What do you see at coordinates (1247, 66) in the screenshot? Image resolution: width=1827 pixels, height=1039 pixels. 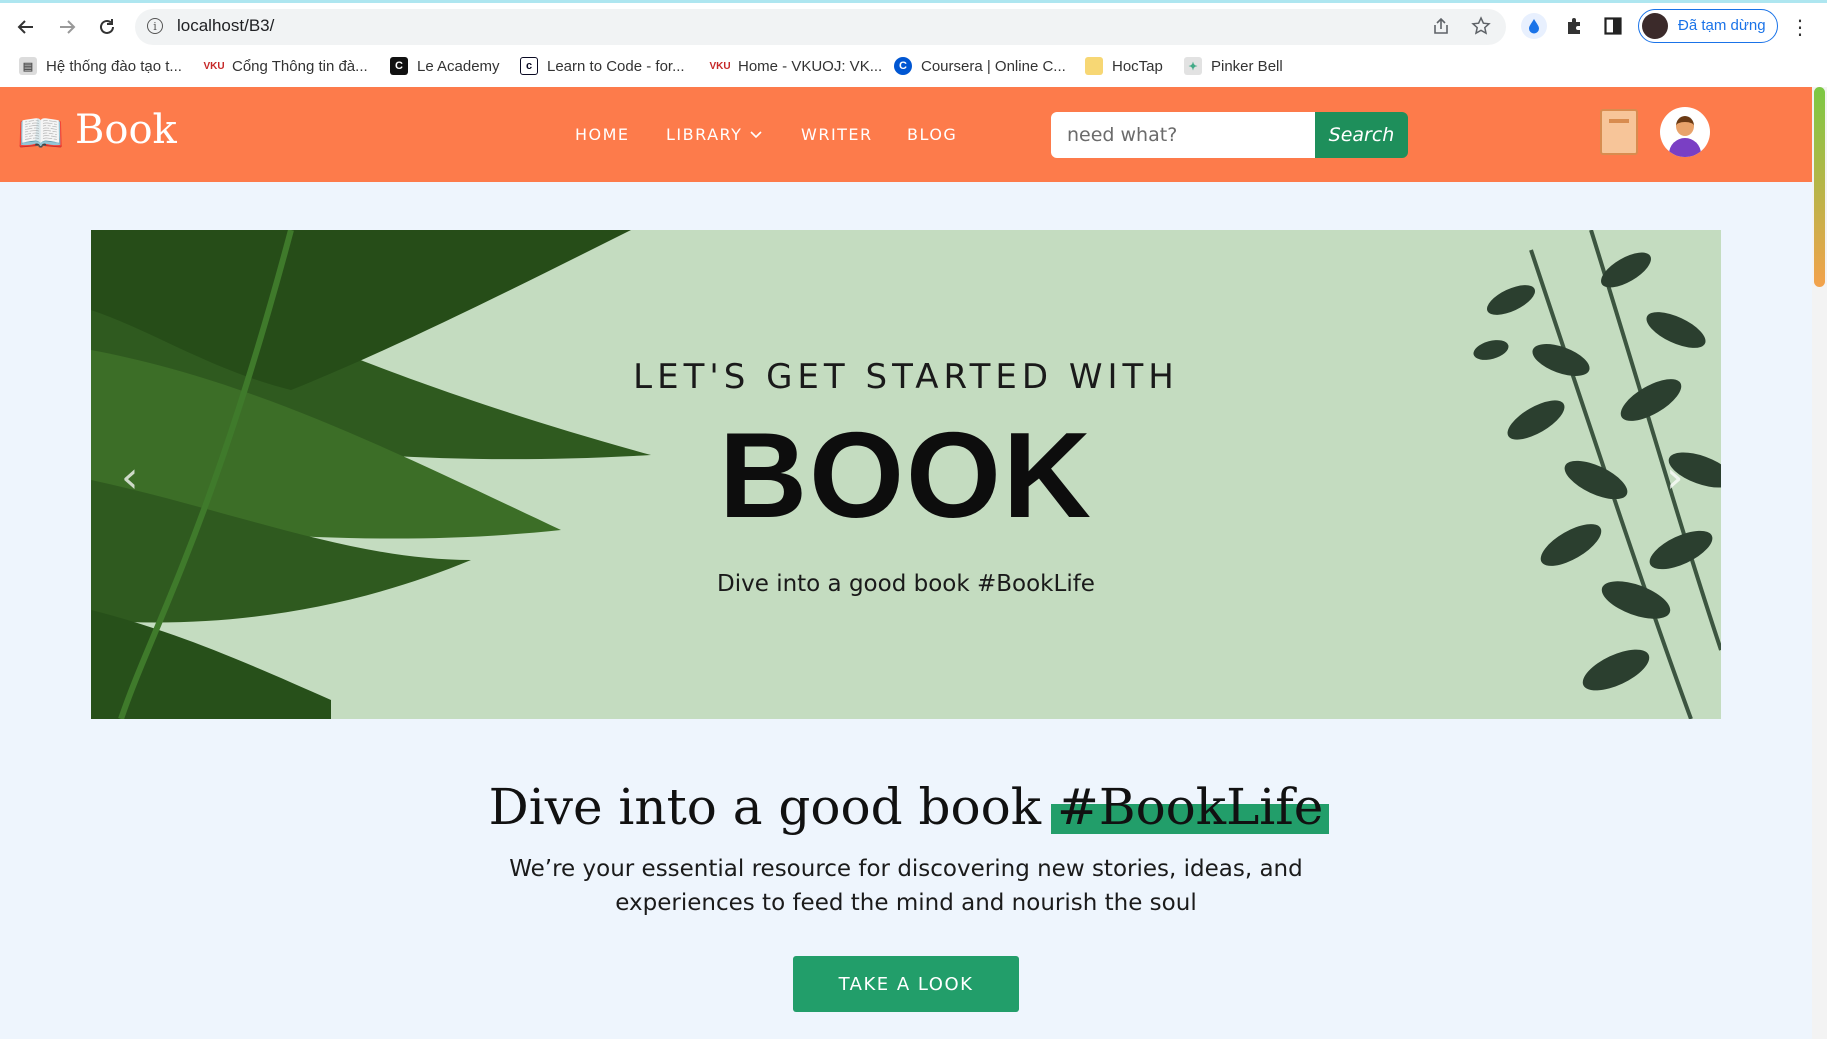 I see `bookmark-label: Pinker Bell` at bounding box center [1247, 66].